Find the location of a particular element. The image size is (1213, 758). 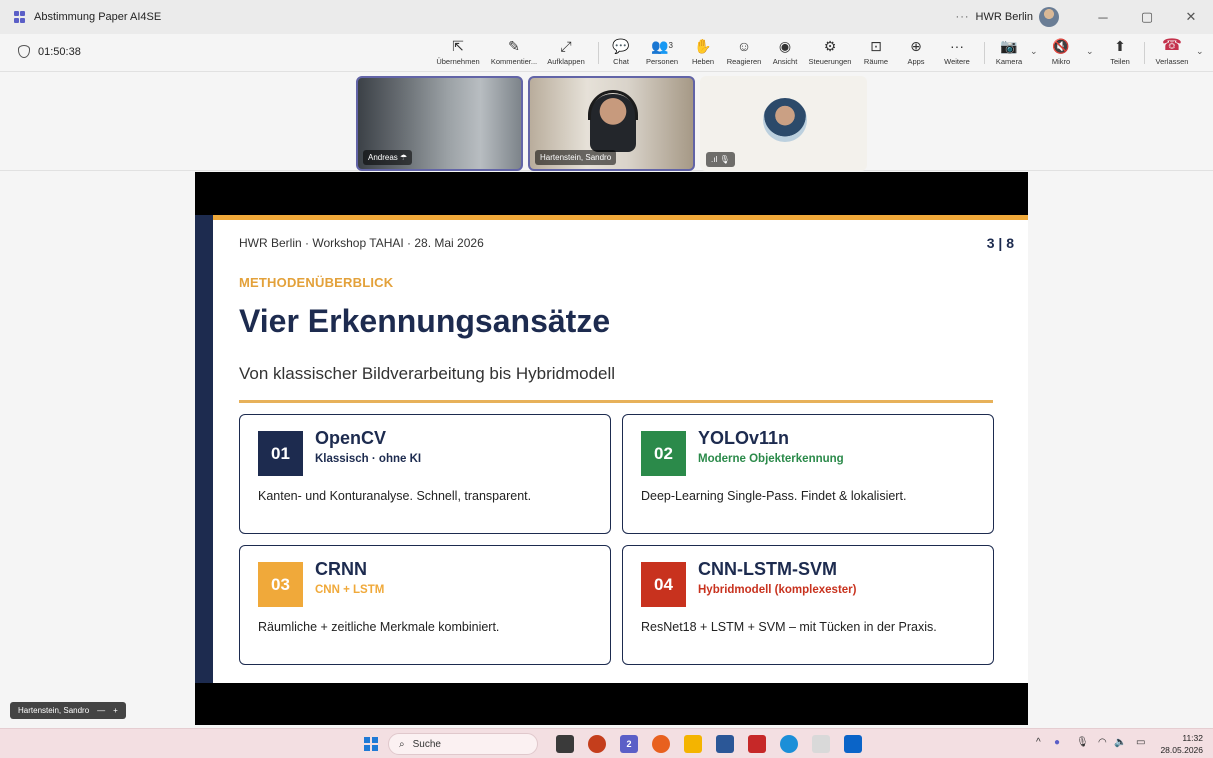

card-subtitle: CNN + LSTM is located at coordinates (350, 590).